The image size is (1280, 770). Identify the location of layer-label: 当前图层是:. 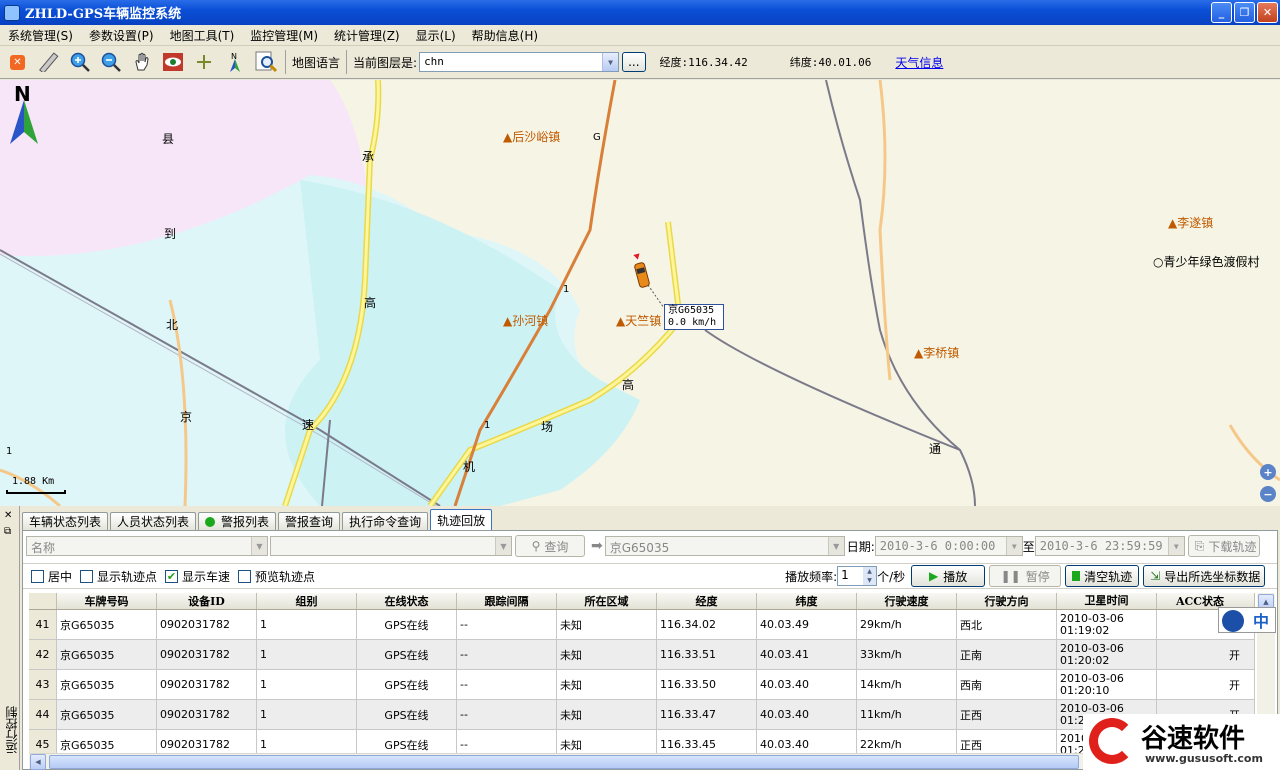
(385, 62).